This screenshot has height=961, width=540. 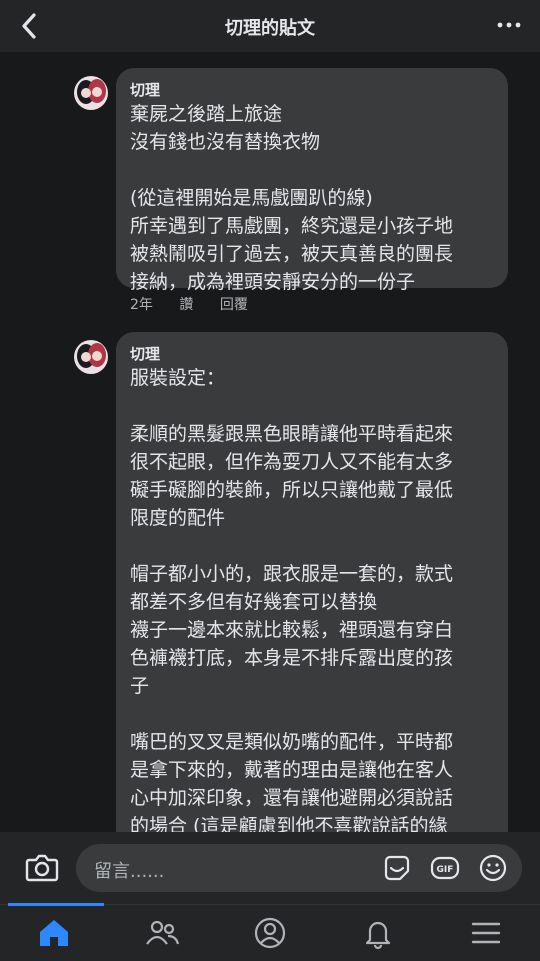 I want to click on gif-label: GIF, so click(x=445, y=870).